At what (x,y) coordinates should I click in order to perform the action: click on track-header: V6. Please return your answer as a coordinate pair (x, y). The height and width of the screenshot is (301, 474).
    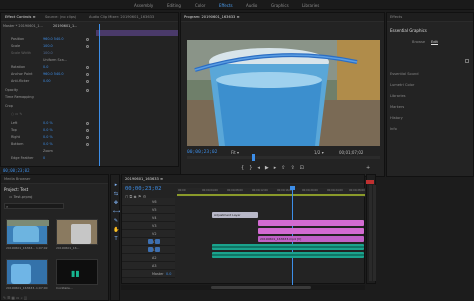
    Looking at the image, I should click on (148, 202).